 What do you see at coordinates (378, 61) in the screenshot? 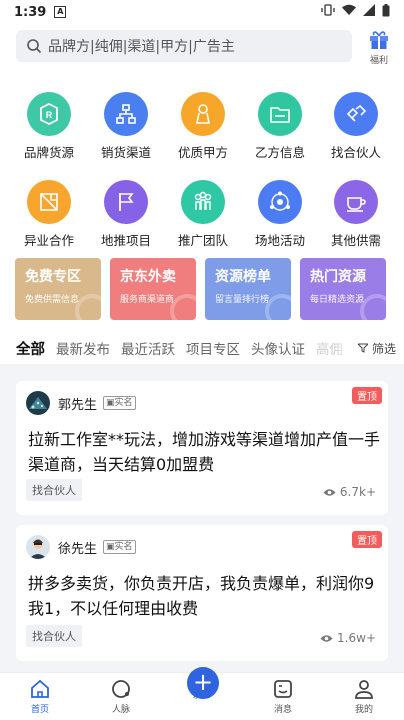
I see `gift-label: 福利` at bounding box center [378, 61].